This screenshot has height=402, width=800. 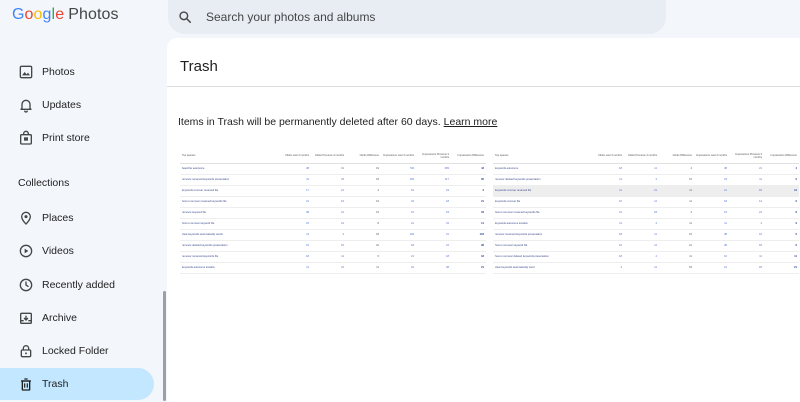 What do you see at coordinates (93, 14) in the screenshot?
I see `logo-product-name: Photos` at bounding box center [93, 14].